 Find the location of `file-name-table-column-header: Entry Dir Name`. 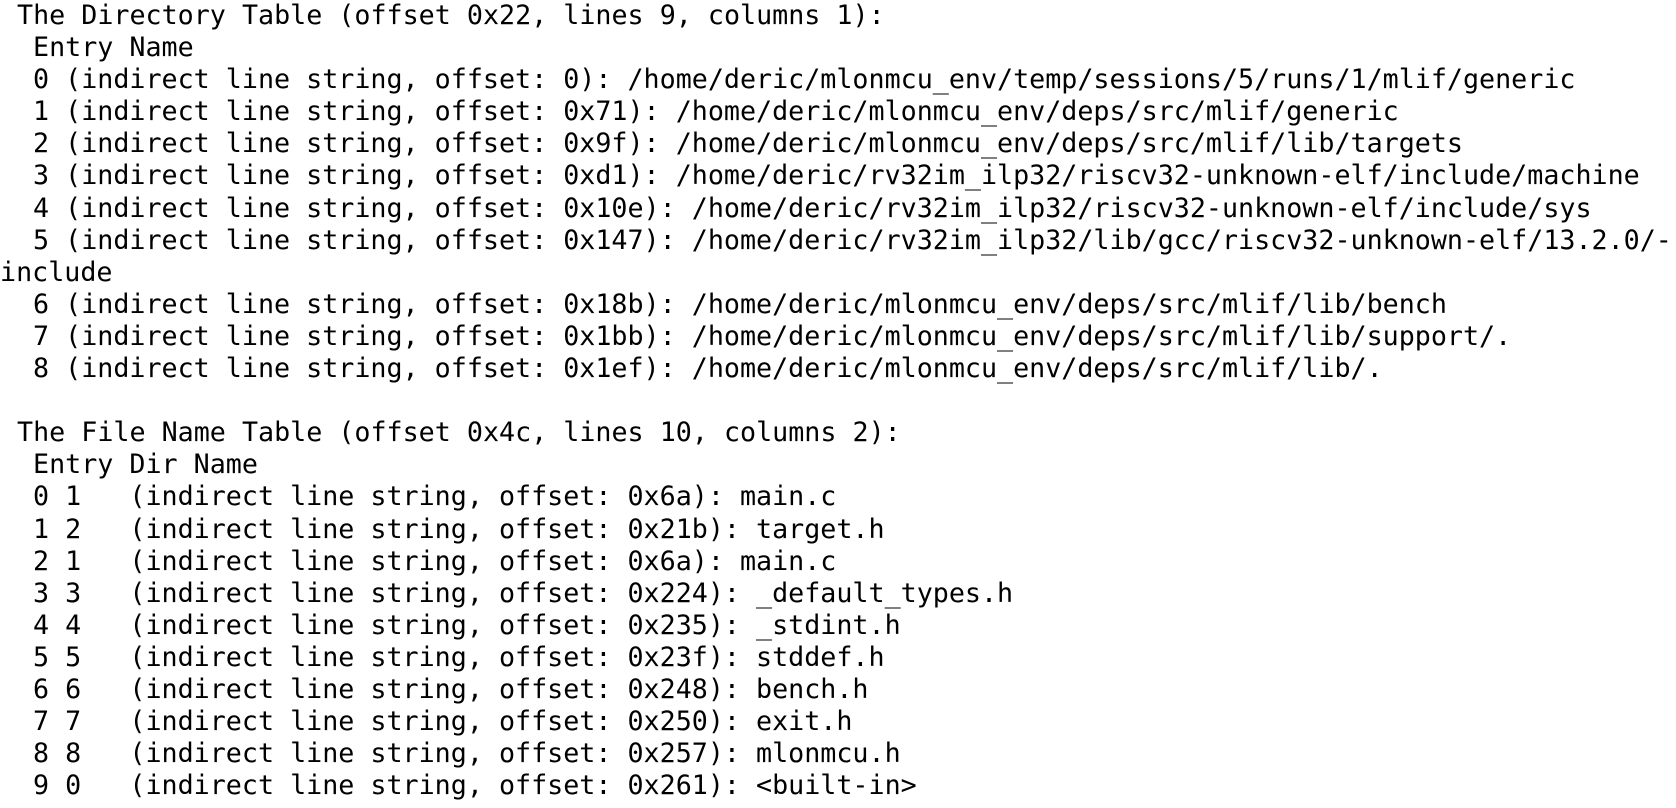

file-name-table-column-header: Entry Dir Name is located at coordinates (145, 465).